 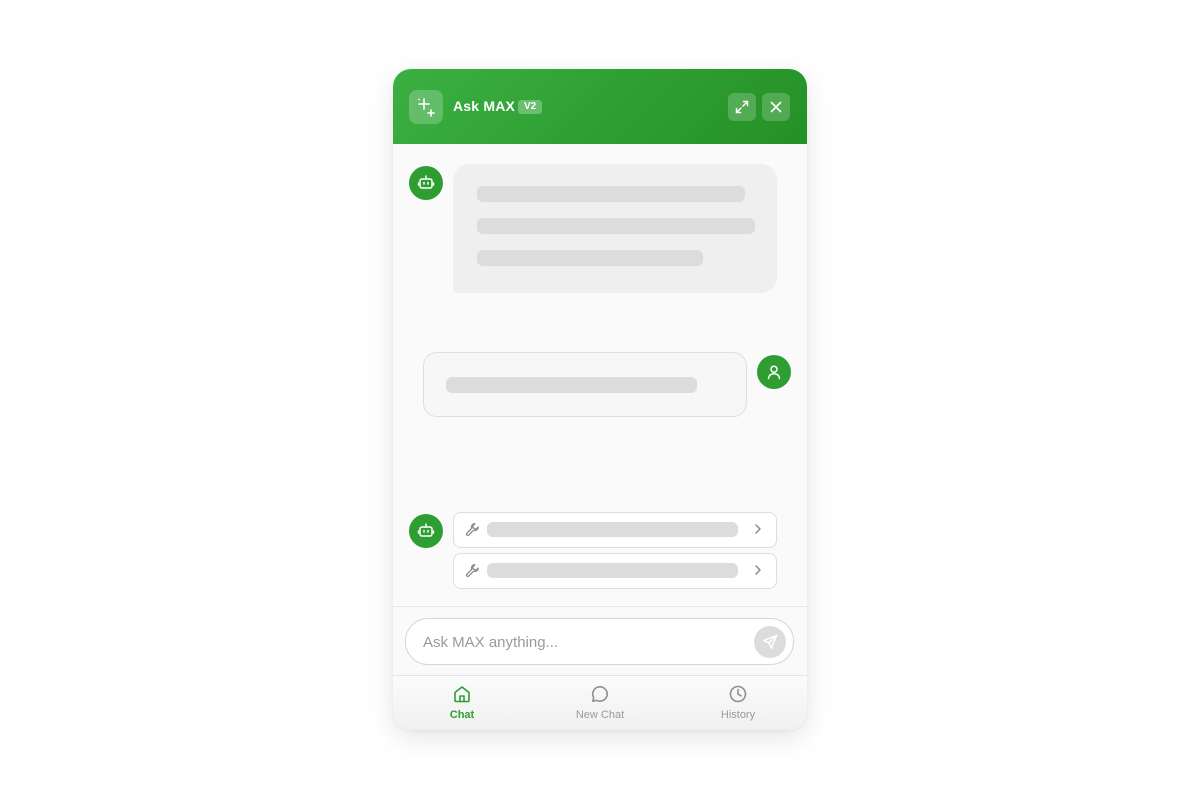 I want to click on nav-item-label: History, so click(x=738, y=715).